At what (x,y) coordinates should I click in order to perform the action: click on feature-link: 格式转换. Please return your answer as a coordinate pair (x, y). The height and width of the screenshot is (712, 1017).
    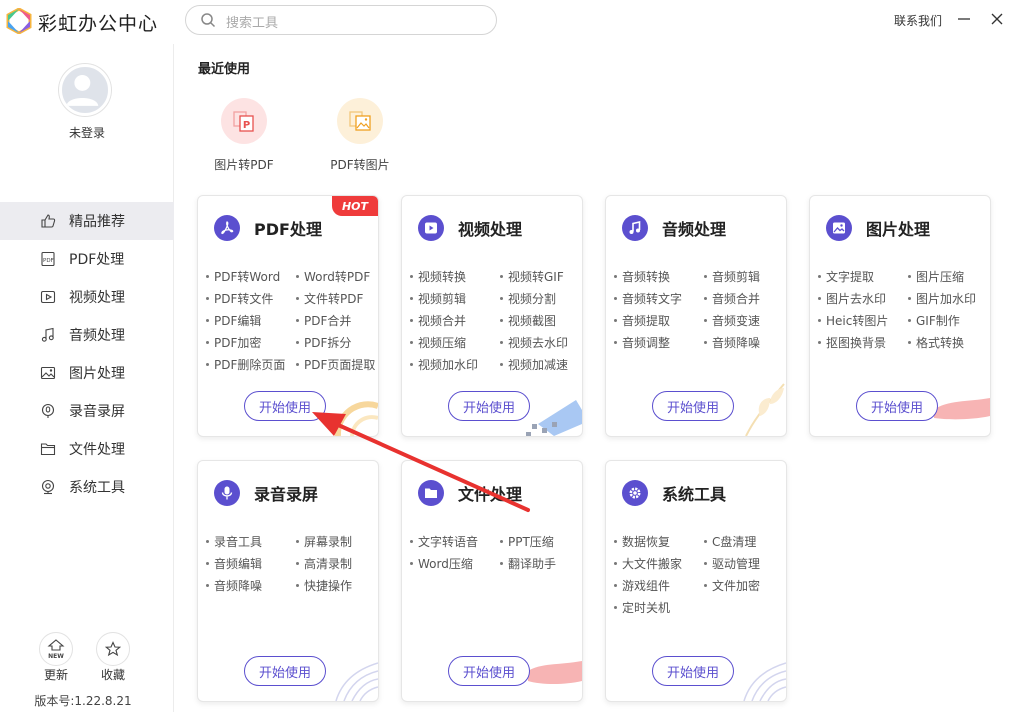
    Looking at the image, I should click on (936, 342).